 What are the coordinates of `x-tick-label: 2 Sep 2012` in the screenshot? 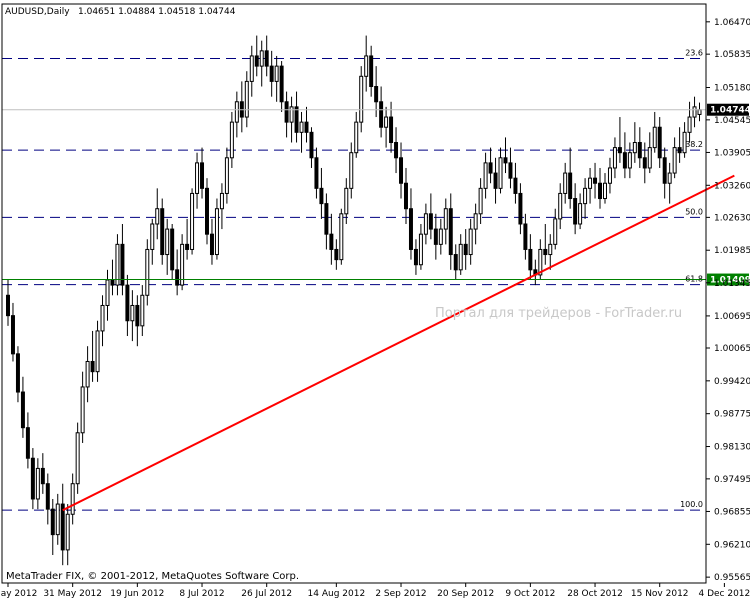 It's located at (400, 594).